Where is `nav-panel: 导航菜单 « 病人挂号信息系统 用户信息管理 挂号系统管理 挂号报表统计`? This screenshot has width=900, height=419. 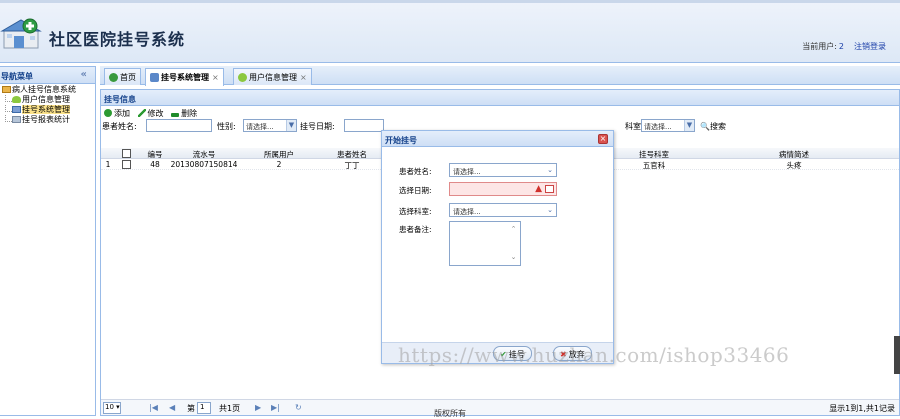 nav-panel: 导航菜单 « 病人挂号信息系统 用户信息管理 挂号系统管理 挂号报表统计 is located at coordinates (48, 241).